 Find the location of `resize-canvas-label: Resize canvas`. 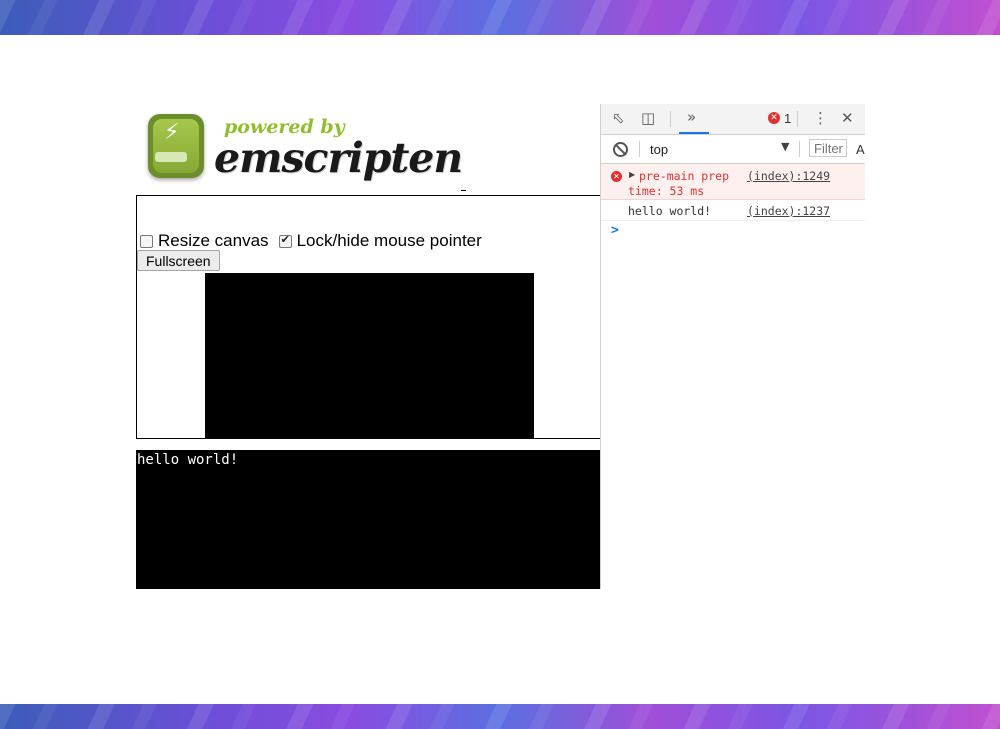

resize-canvas-label: Resize canvas is located at coordinates (213, 240).